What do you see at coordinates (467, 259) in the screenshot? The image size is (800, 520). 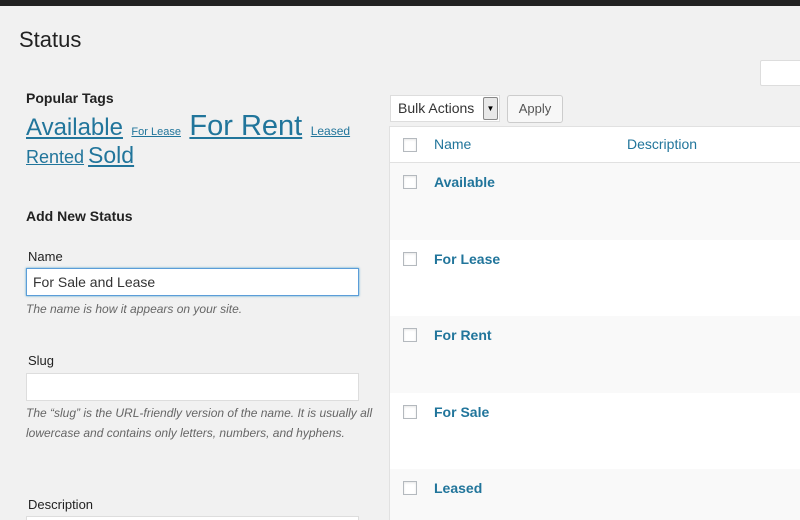 I see `row-name-link: For Lease` at bounding box center [467, 259].